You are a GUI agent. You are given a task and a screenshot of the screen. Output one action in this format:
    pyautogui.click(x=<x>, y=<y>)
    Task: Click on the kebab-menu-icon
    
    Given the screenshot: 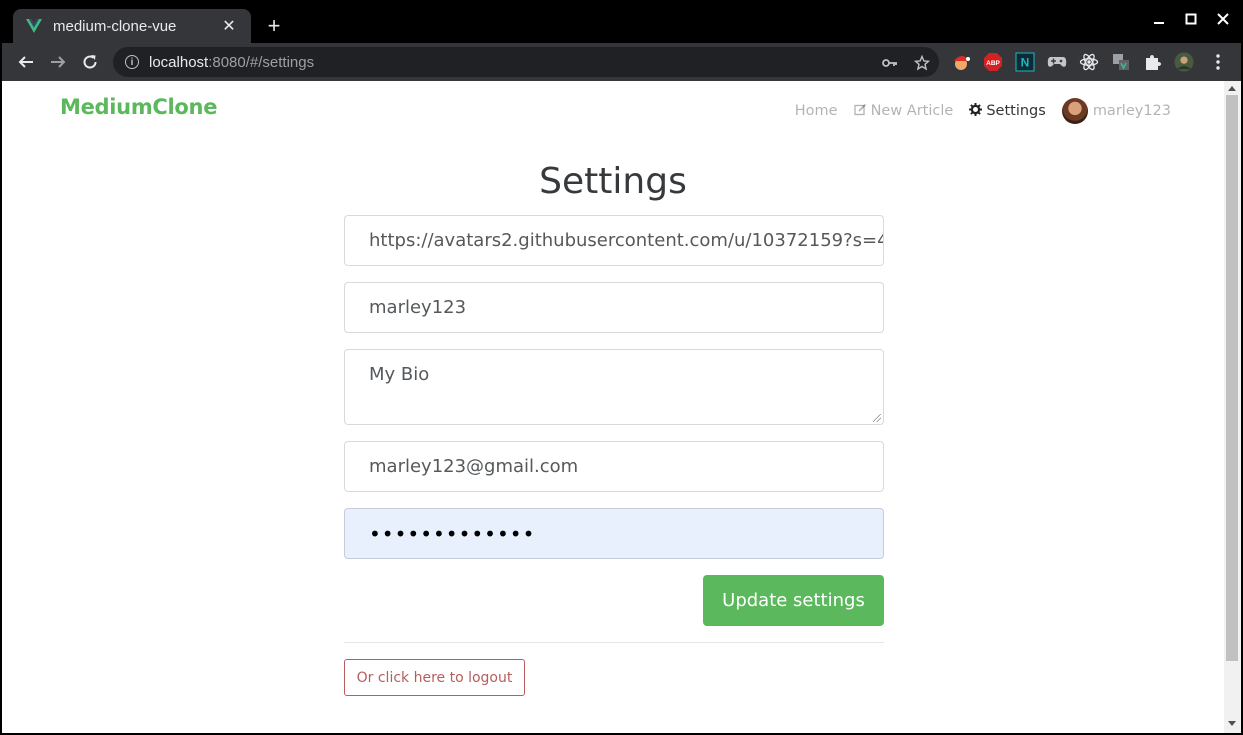 What is the action you would take?
    pyautogui.click(x=1218, y=62)
    